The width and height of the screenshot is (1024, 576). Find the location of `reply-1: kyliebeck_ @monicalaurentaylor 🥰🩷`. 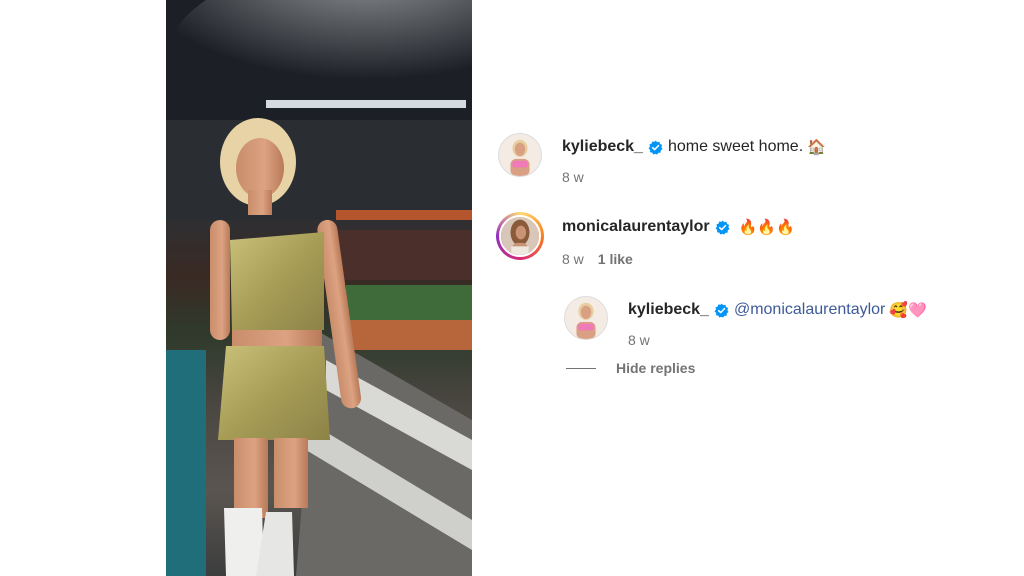

reply-1: kyliebeck_ @monicalaurentaylor 🥰🩷 is located at coordinates (777, 310).